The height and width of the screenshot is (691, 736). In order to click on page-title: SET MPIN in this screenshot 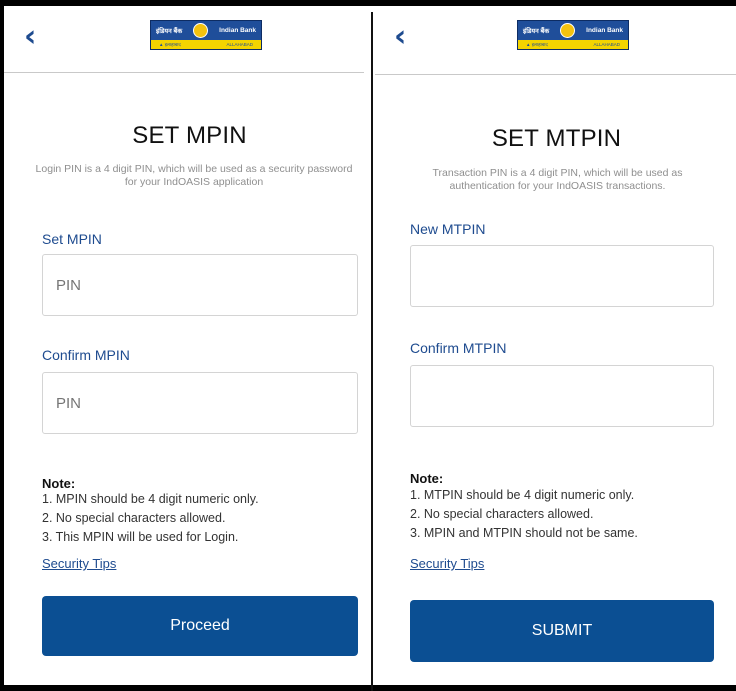, I will do `click(189, 135)`.